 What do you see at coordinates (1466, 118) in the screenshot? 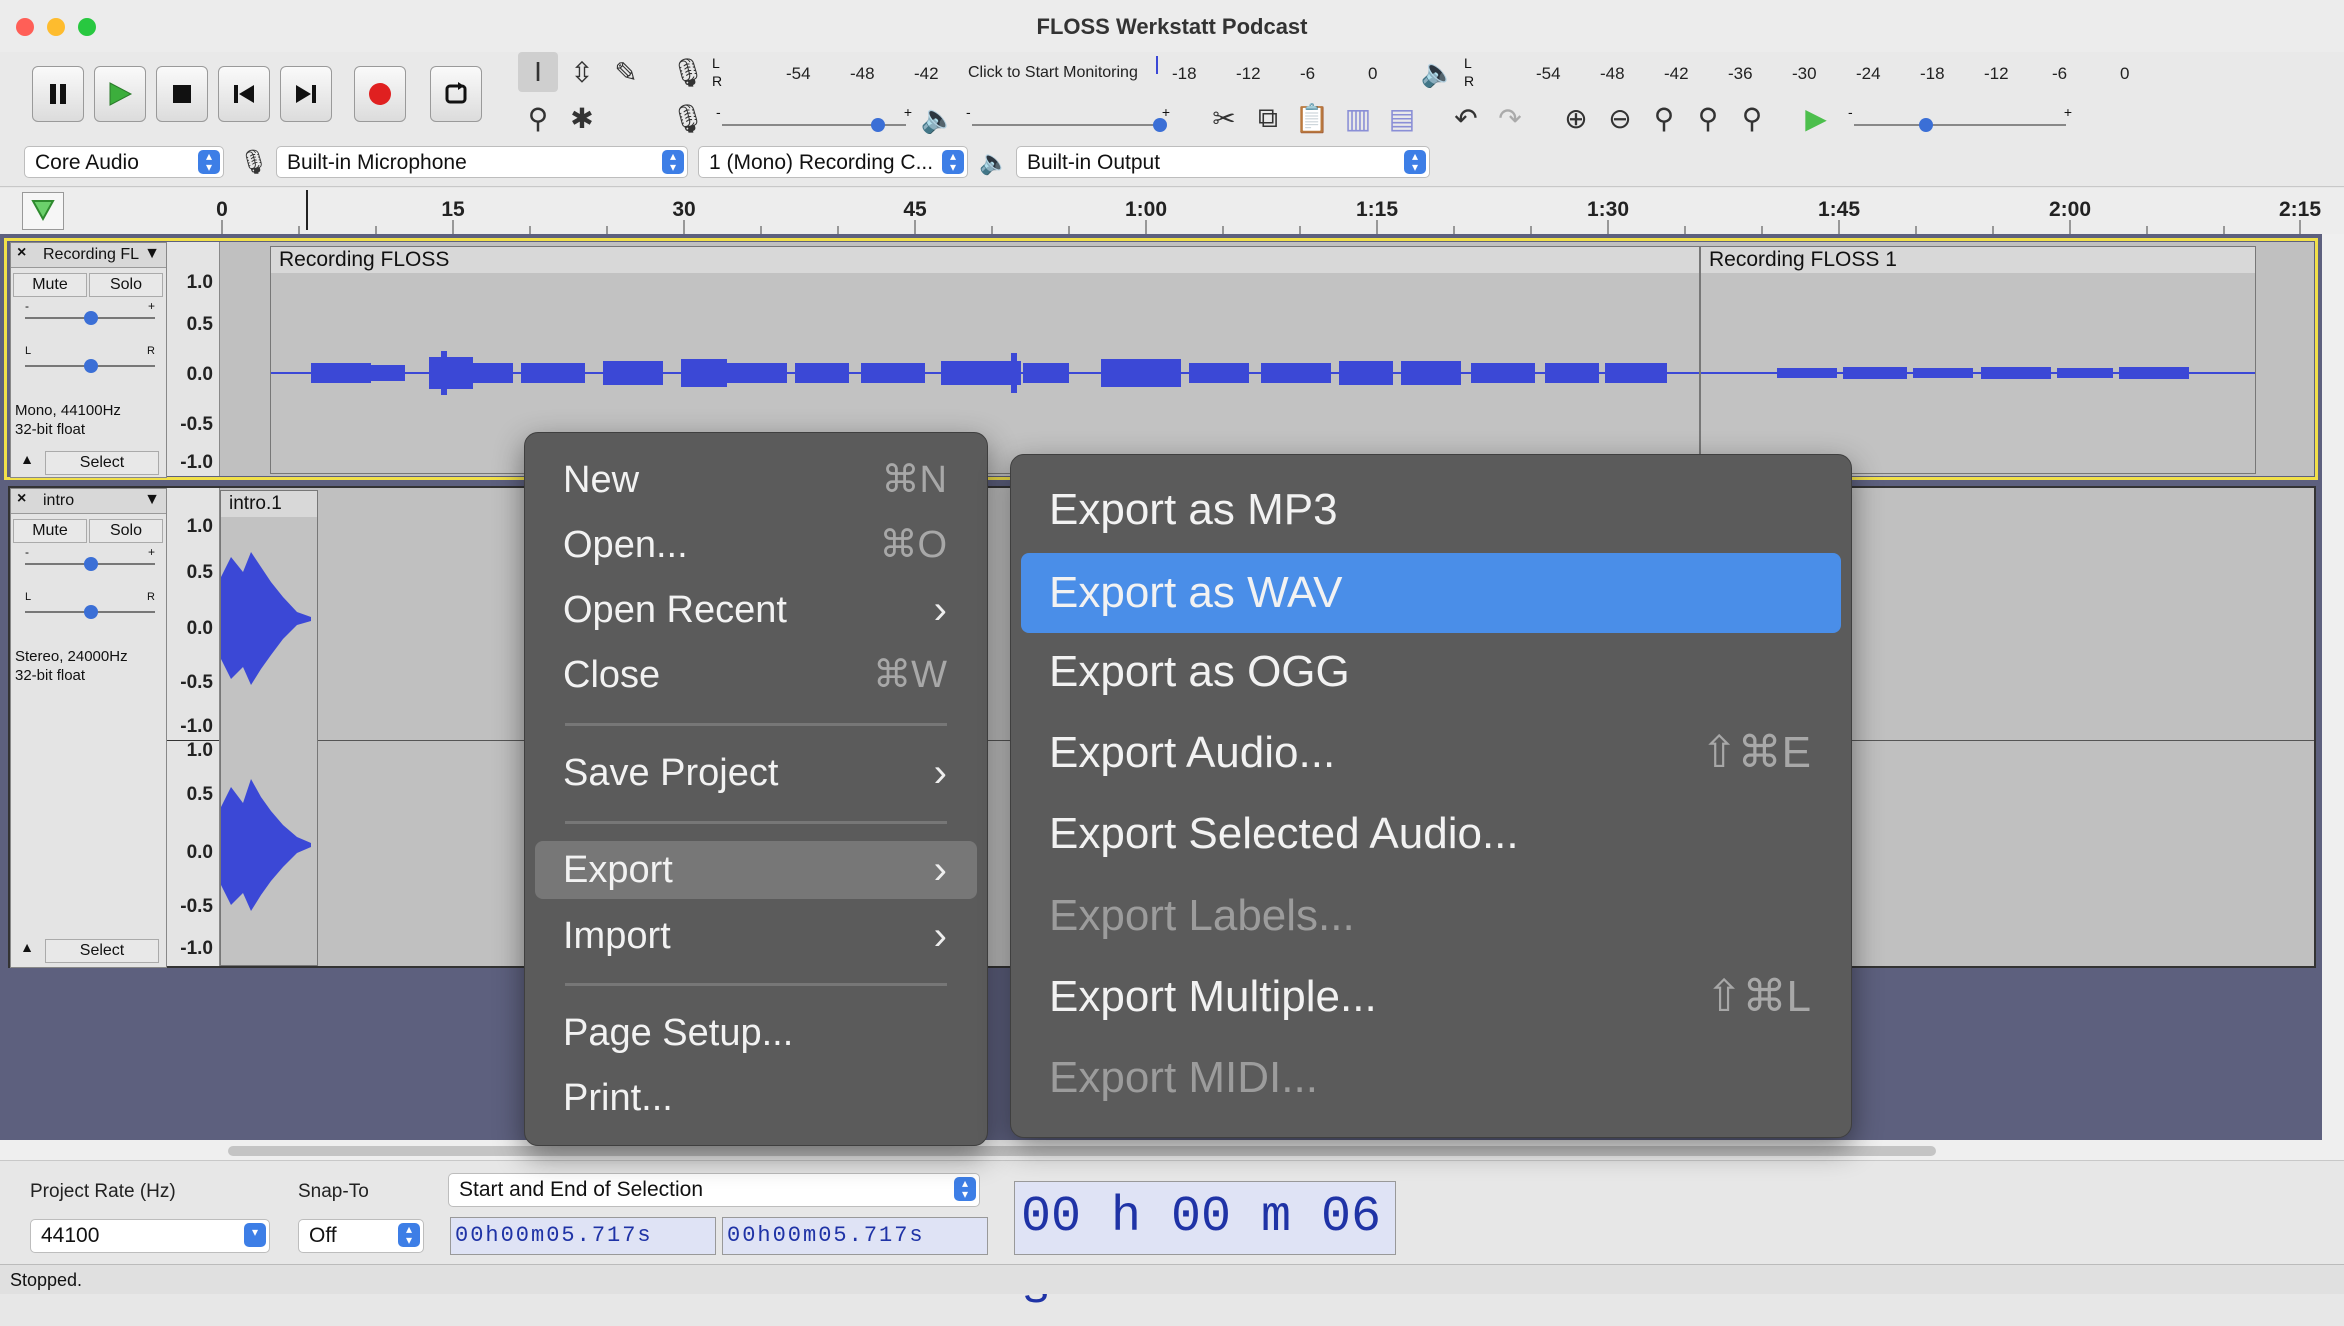
I see `undo-icon: ↶` at bounding box center [1466, 118].